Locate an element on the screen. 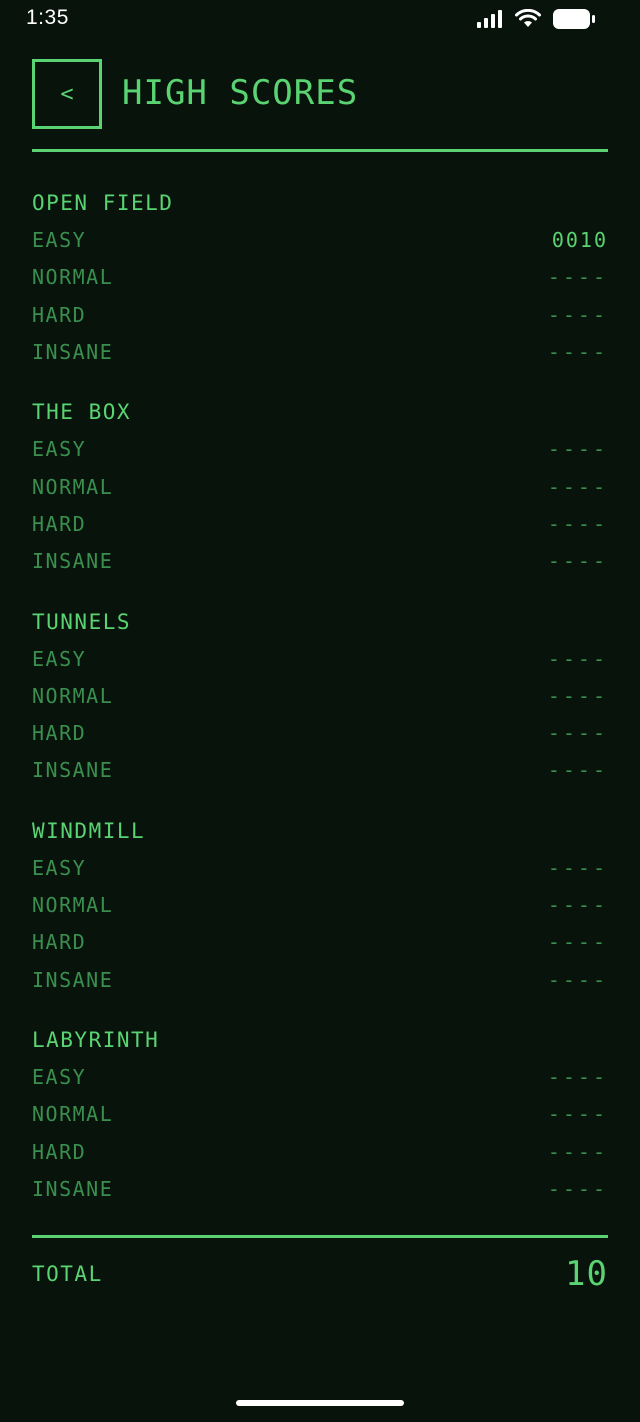 The height and width of the screenshot is (1422, 640). section-title: TUNNELS is located at coordinates (82, 621).